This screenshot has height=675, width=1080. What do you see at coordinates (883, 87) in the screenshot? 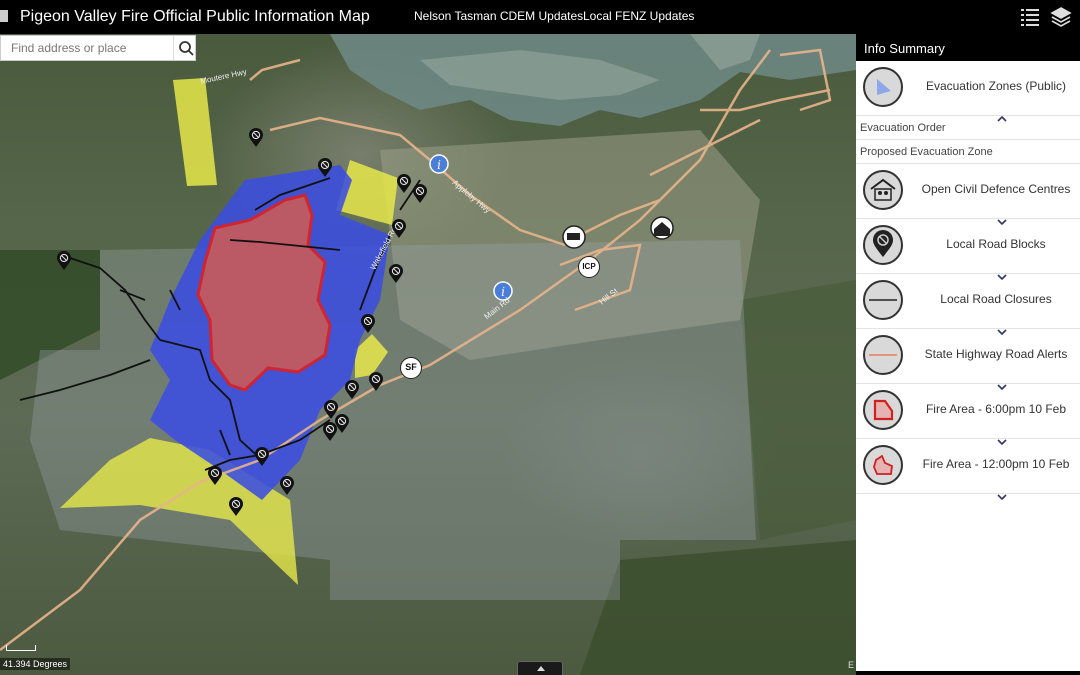
I see `evacuation-zone-icon` at bounding box center [883, 87].